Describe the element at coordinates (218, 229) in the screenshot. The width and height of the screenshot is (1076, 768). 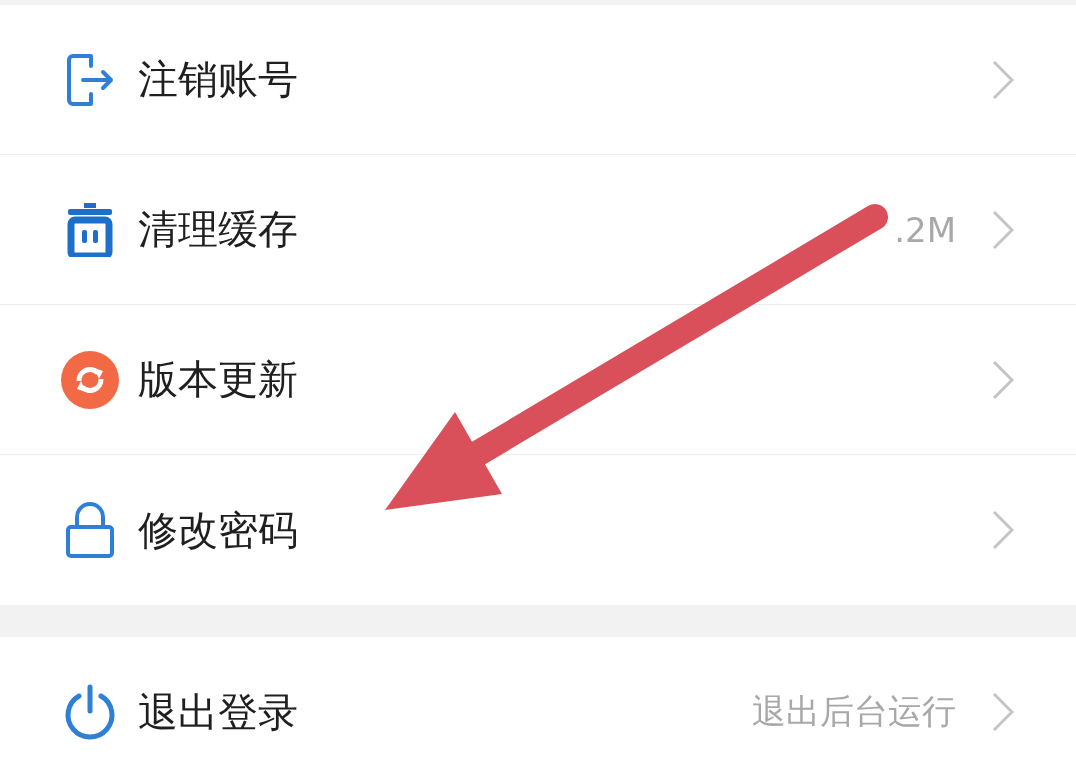
I see `row-label: 清理缓存` at that location.